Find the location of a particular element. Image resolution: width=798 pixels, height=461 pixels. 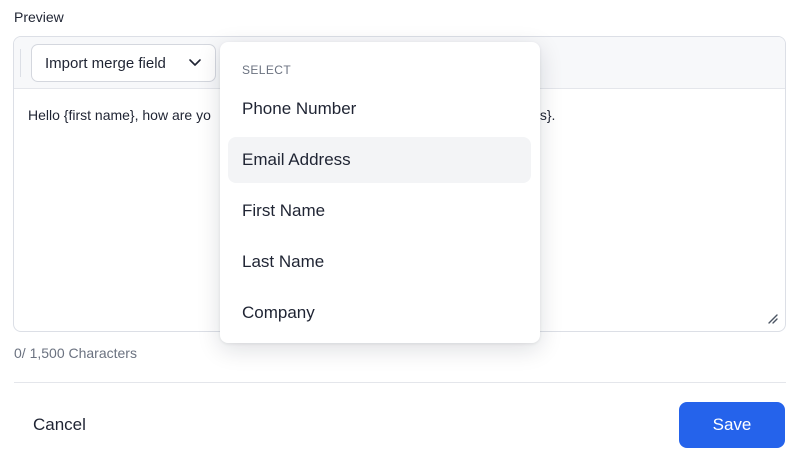

chevron-down-icon is located at coordinates (195, 62).